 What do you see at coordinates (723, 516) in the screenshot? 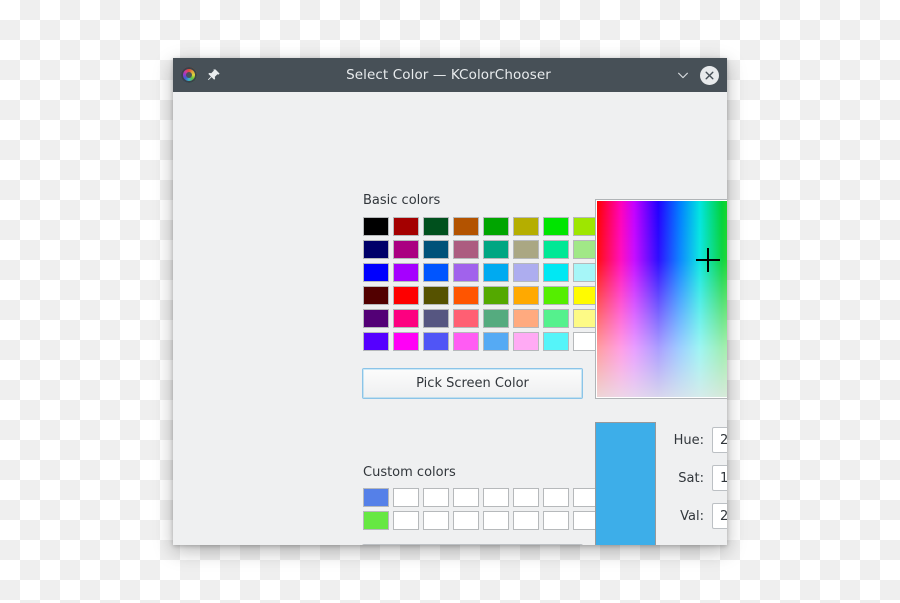
I see `val-value: 233` at bounding box center [723, 516].